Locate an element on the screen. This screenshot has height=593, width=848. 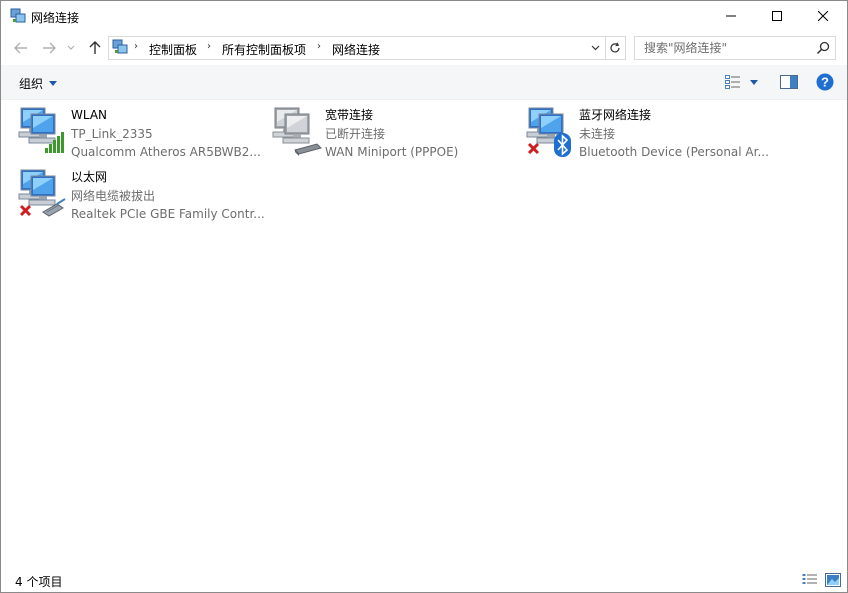
refresh-button is located at coordinates (615, 48).